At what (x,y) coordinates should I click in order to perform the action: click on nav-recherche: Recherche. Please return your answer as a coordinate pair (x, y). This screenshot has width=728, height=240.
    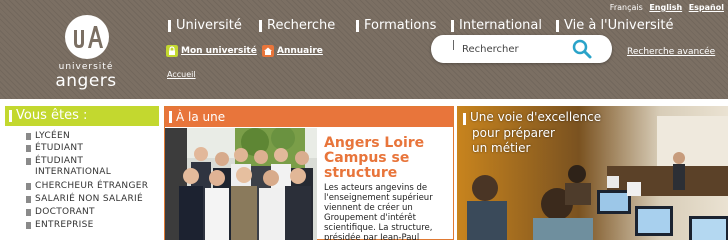
    Looking at the image, I should click on (297, 26).